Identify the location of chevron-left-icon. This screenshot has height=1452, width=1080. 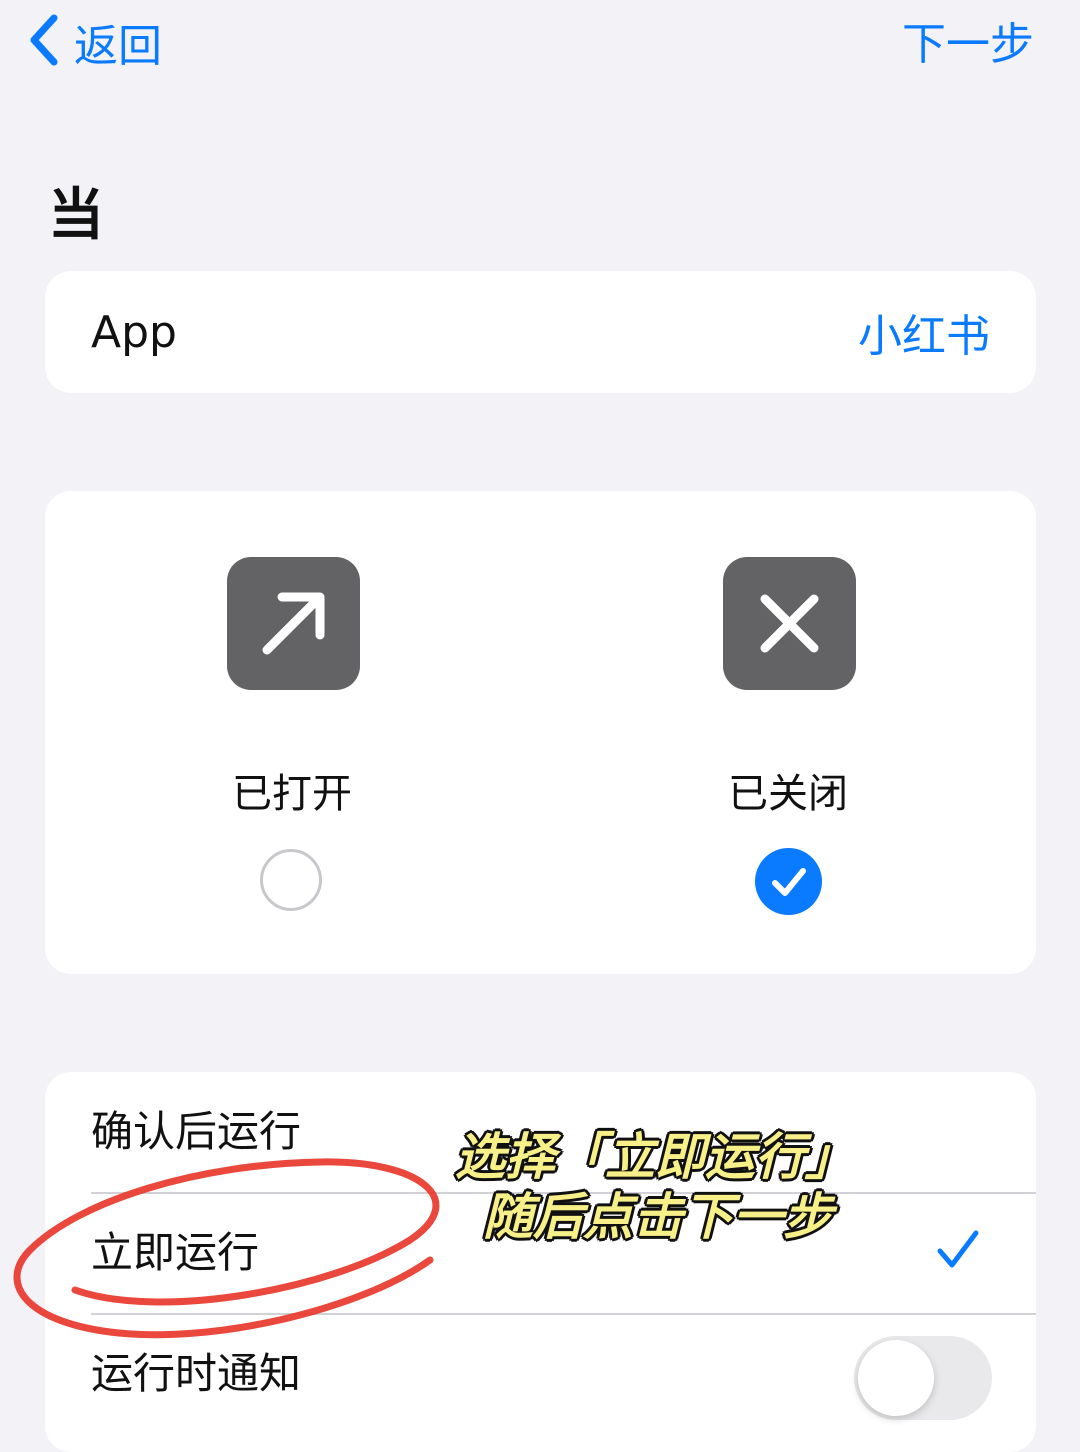
(43, 42).